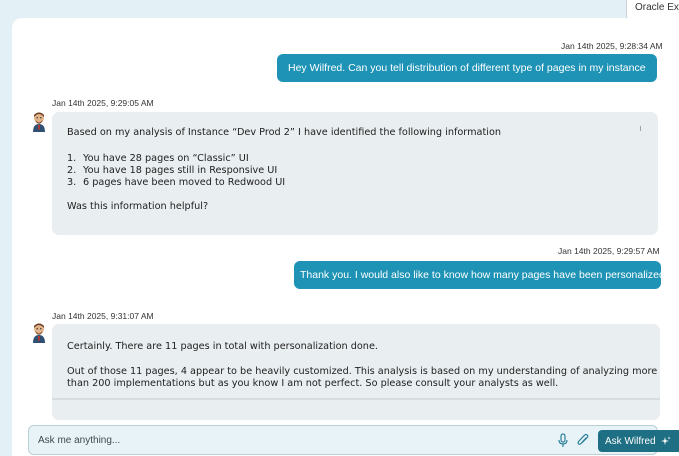 This screenshot has height=456, width=679. Describe the element at coordinates (103, 103) in the screenshot. I see `message-timestamp: Jan 14th 2025, 9:29:05 AM` at that location.